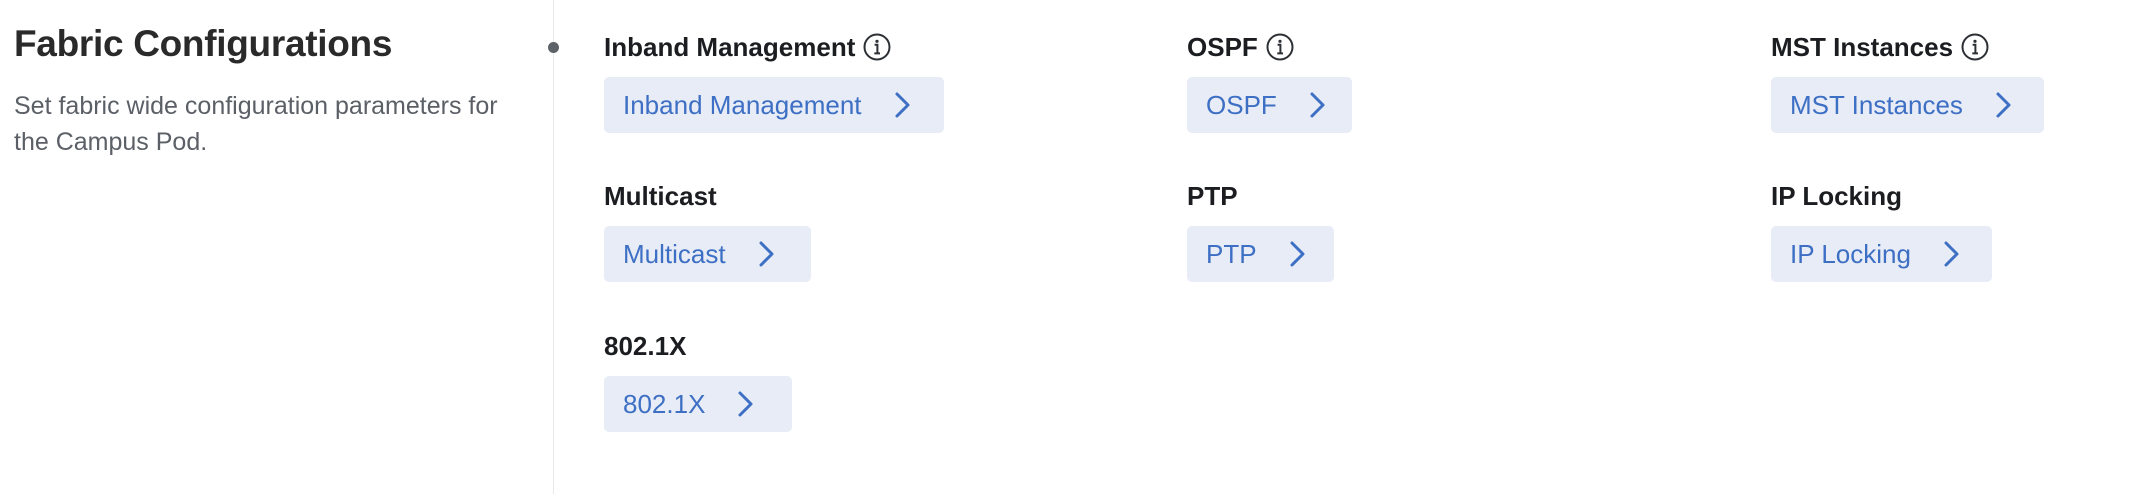 The image size is (2140, 494). I want to click on config-label: OSPF, so click(1222, 46).